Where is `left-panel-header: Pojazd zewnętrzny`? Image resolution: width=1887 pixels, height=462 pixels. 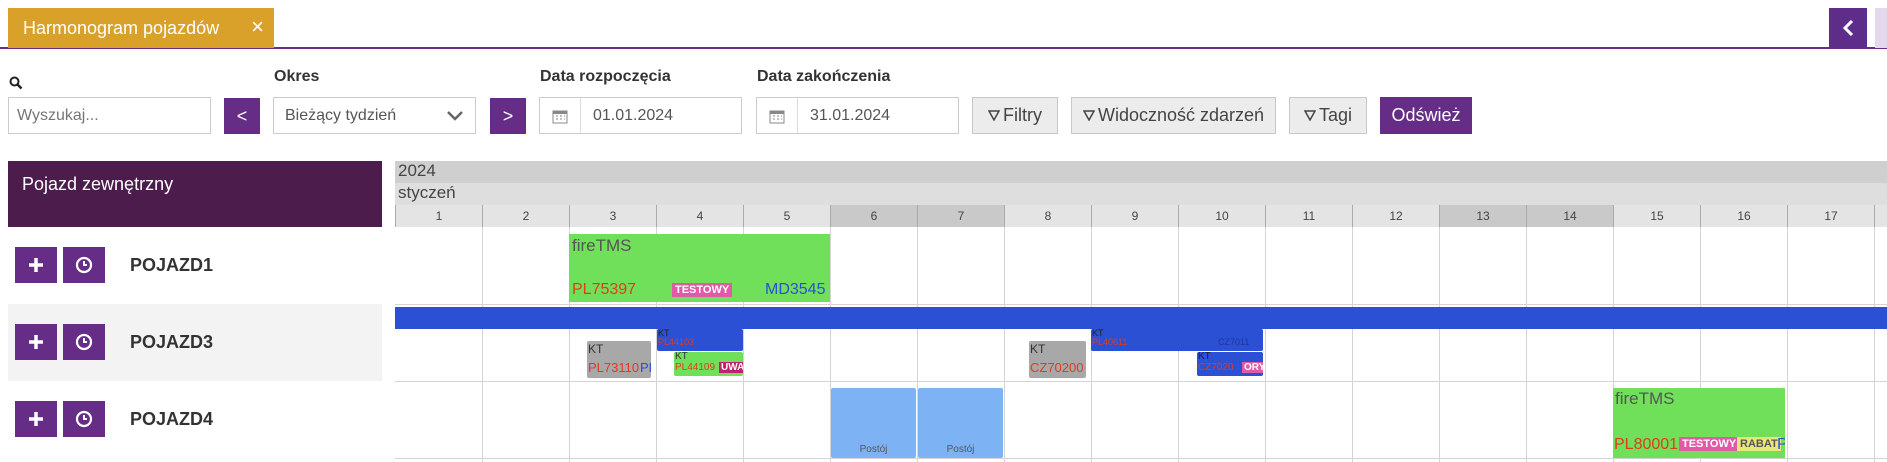
left-panel-header: Pojazd zewnętrzny is located at coordinates (195, 194).